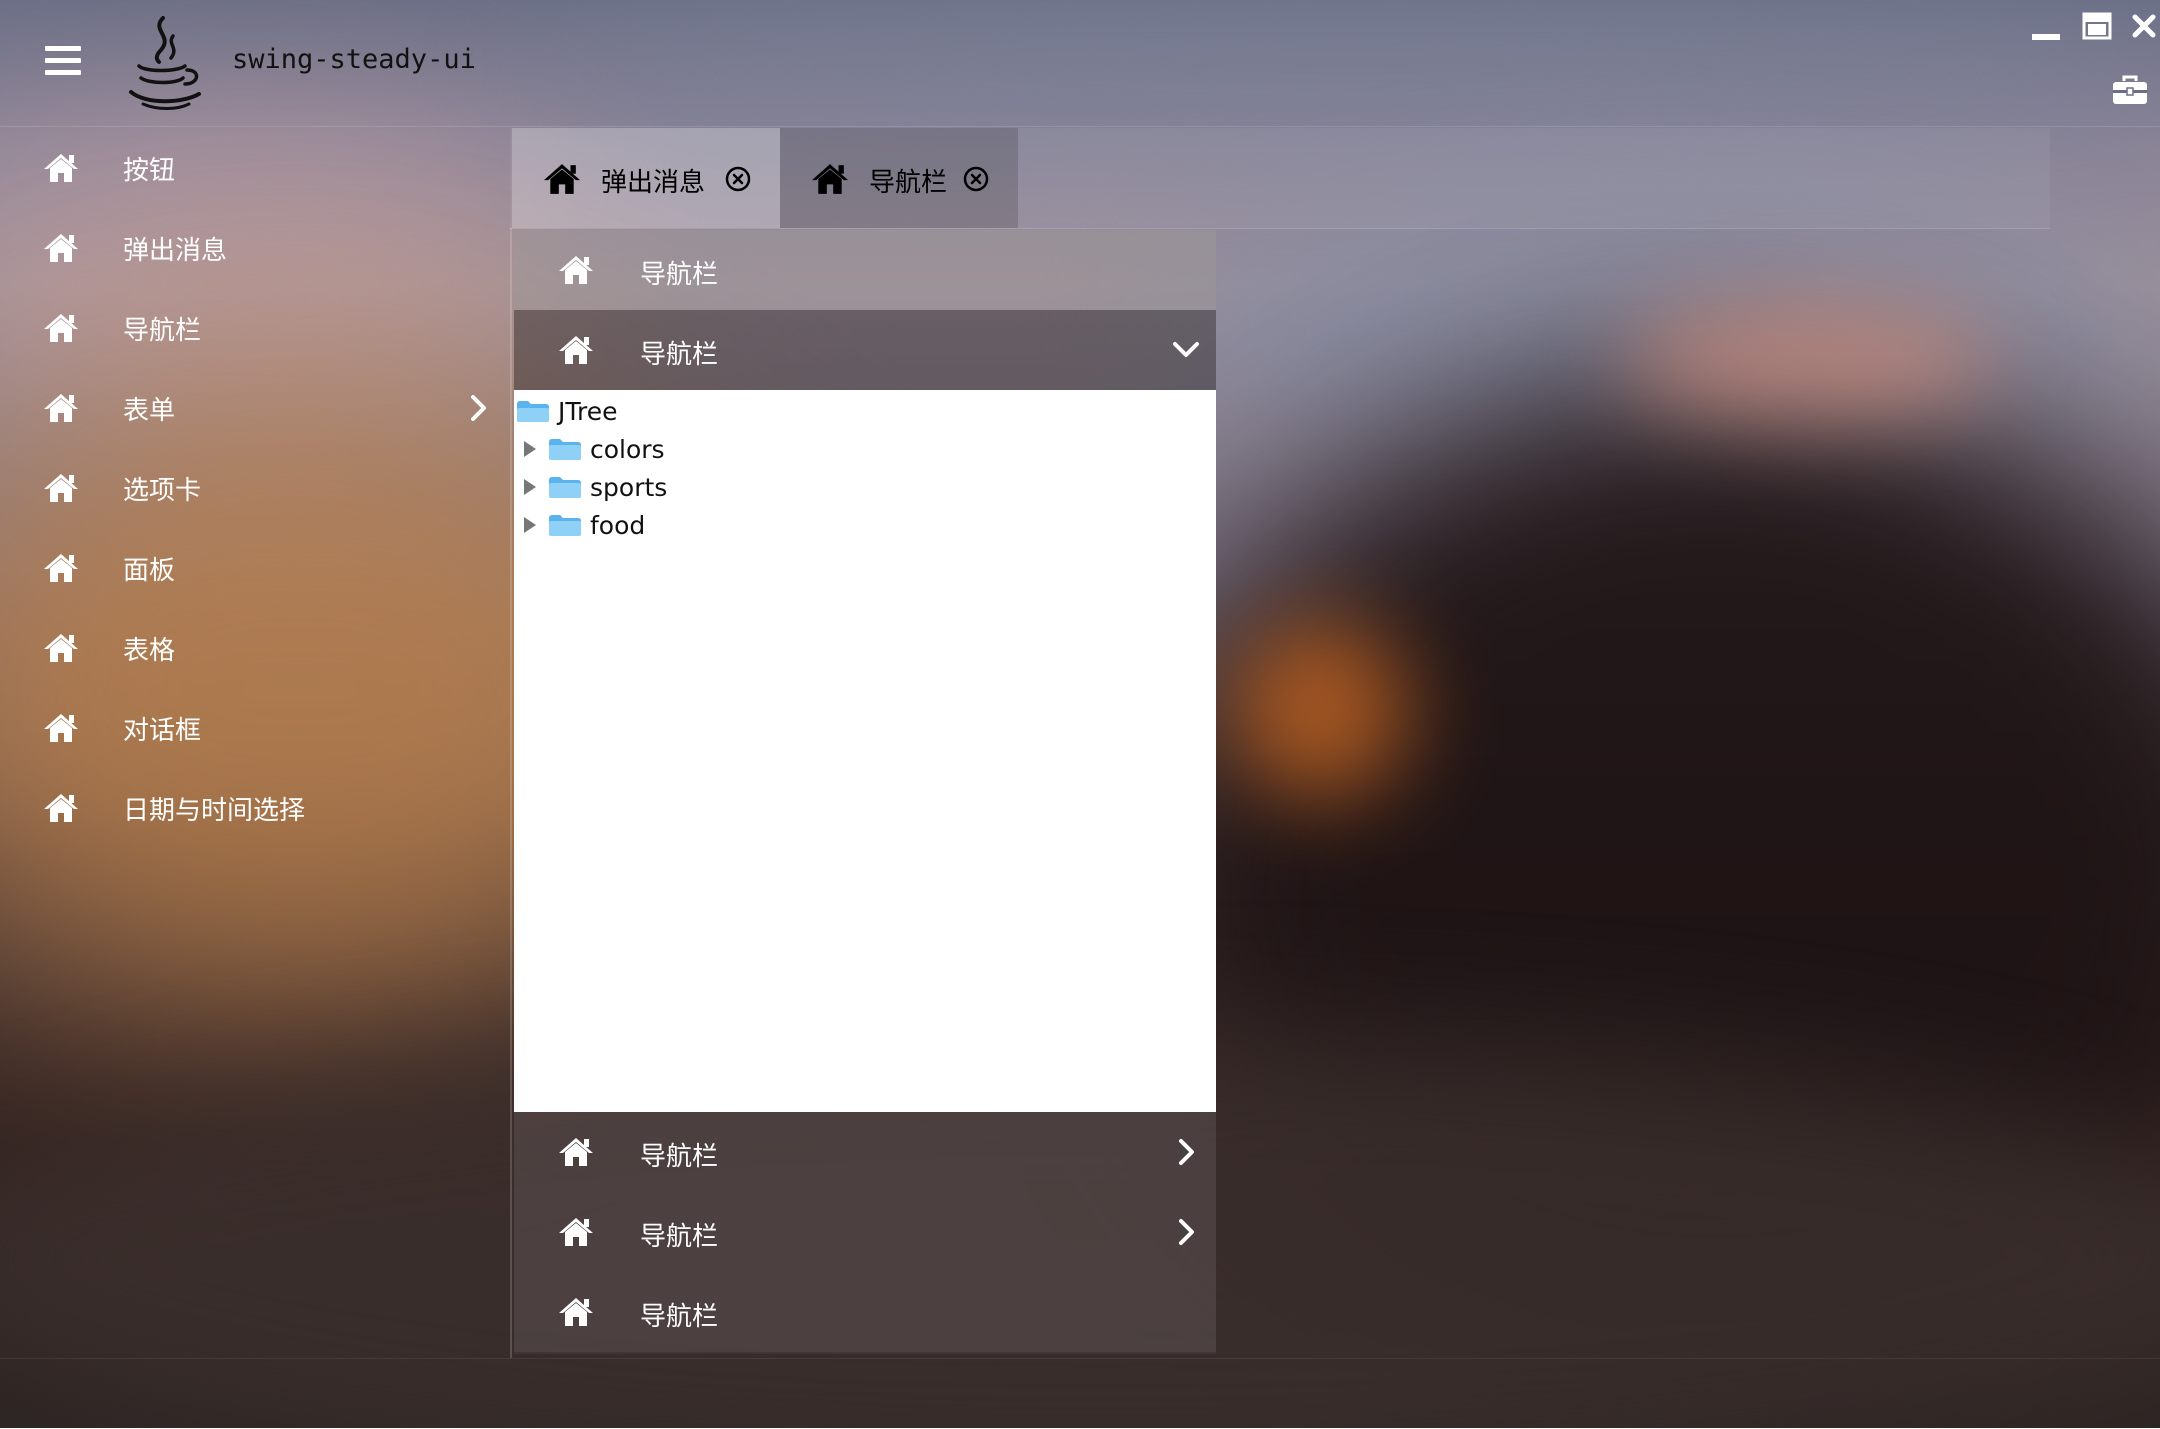 This screenshot has width=2160, height=1429. What do you see at coordinates (653, 183) in the screenshot?
I see `tab-label: 弹出消息` at bounding box center [653, 183].